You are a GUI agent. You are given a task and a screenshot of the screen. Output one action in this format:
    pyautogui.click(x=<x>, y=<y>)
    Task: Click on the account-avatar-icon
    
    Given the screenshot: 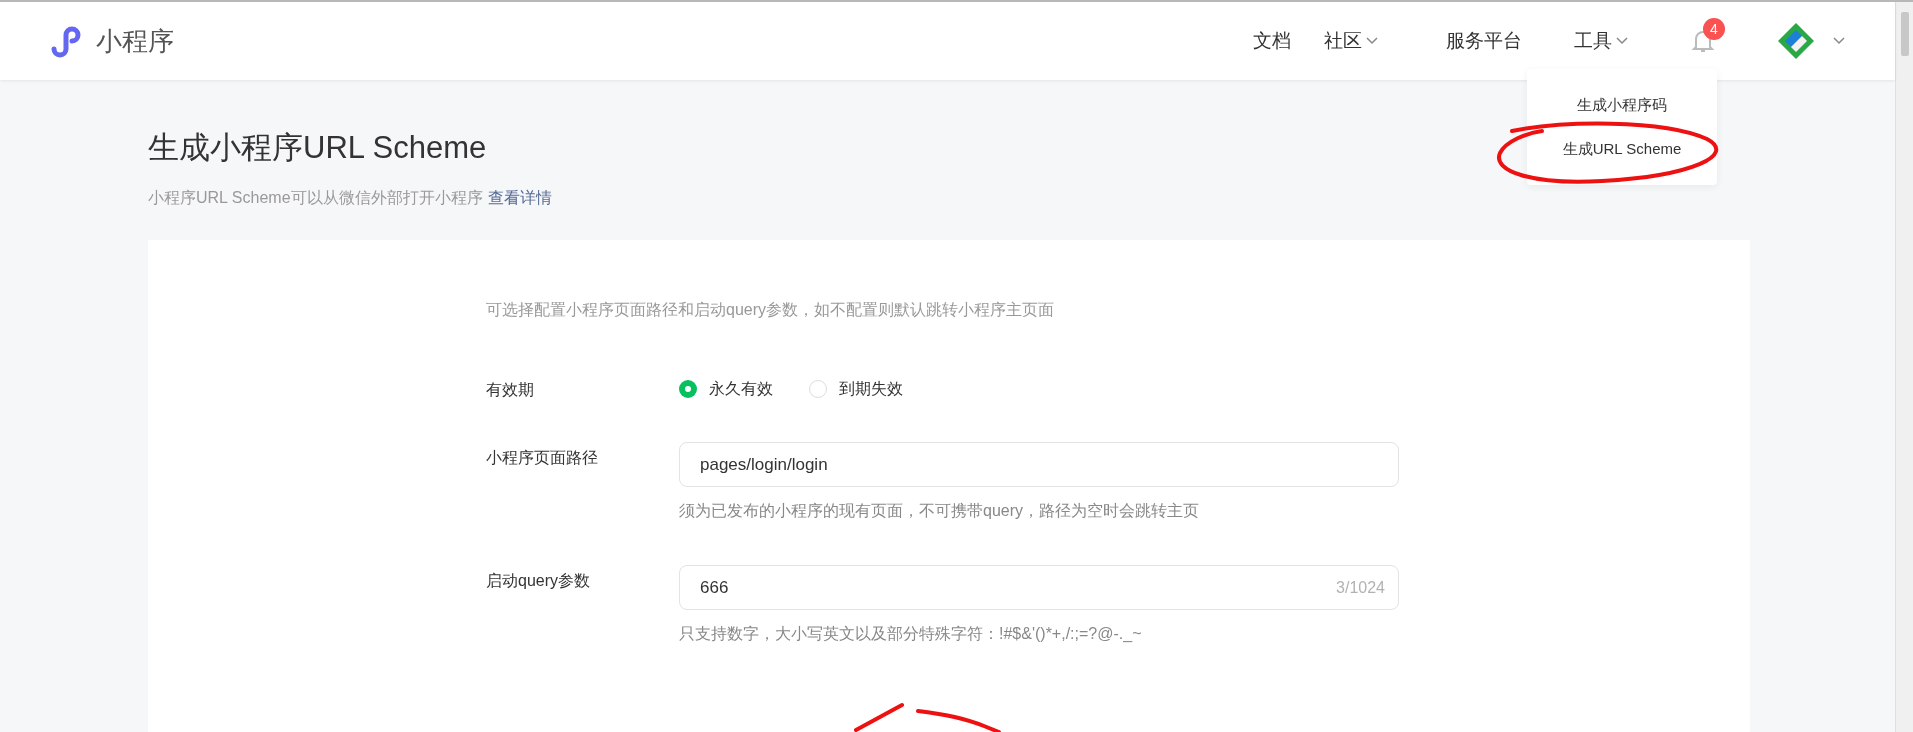 What is the action you would take?
    pyautogui.click(x=1796, y=41)
    